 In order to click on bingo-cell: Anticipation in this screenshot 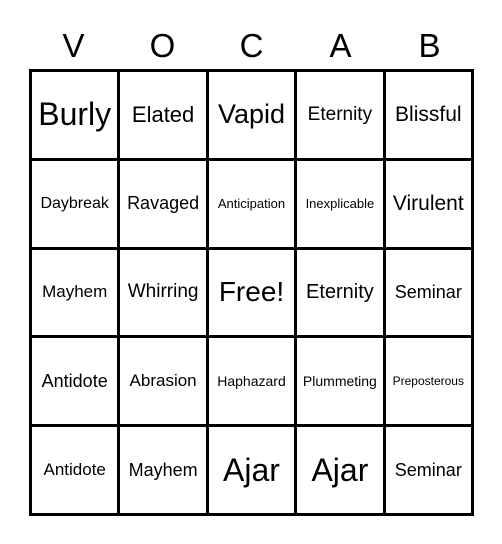, I will do `click(251, 203)`.